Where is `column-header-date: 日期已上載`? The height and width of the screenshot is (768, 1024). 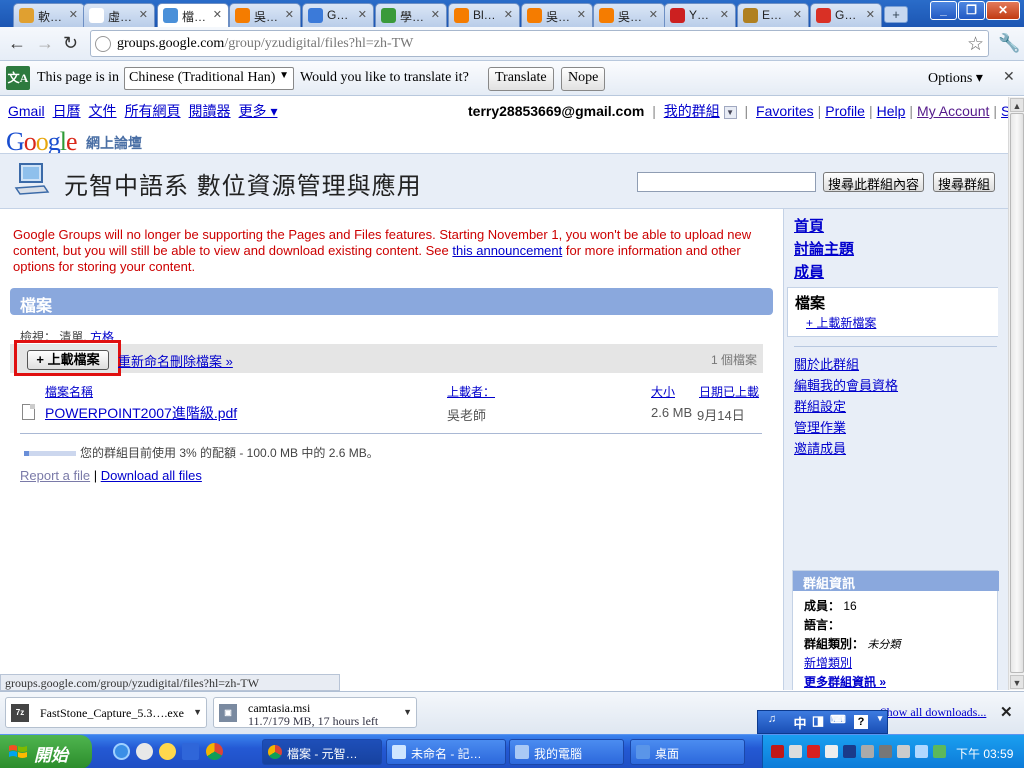 column-header-date: 日期已上載 is located at coordinates (729, 391).